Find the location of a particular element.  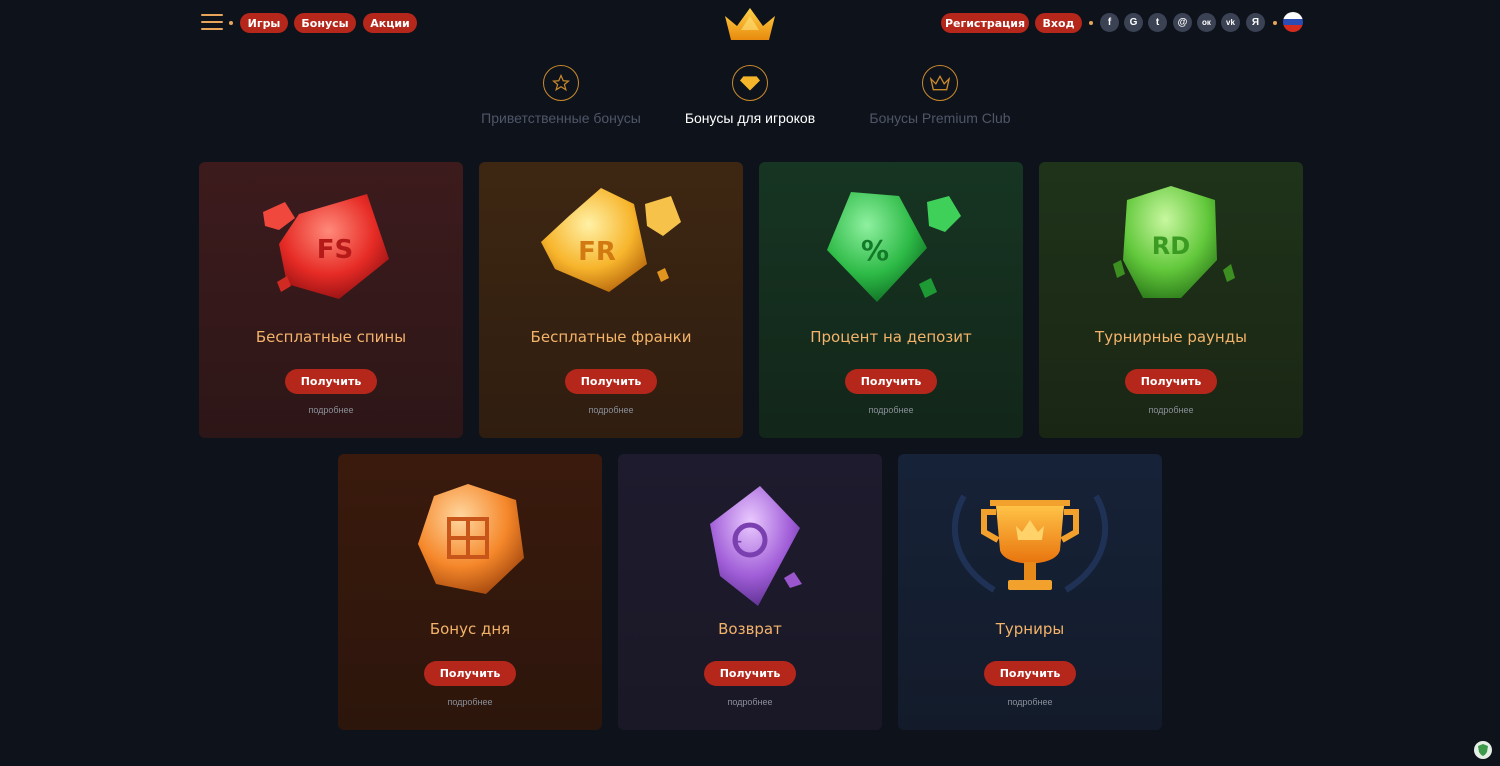

nav-promotions-button: Акции is located at coordinates (390, 23).